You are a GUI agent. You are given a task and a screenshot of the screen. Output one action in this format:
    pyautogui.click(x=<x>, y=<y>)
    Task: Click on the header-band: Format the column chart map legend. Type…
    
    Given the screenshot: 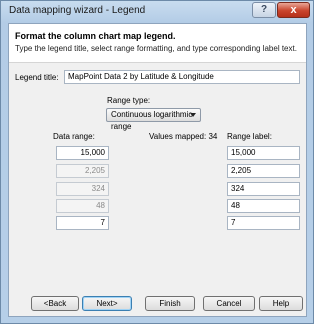 What is the action you would take?
    pyautogui.click(x=157, y=43)
    